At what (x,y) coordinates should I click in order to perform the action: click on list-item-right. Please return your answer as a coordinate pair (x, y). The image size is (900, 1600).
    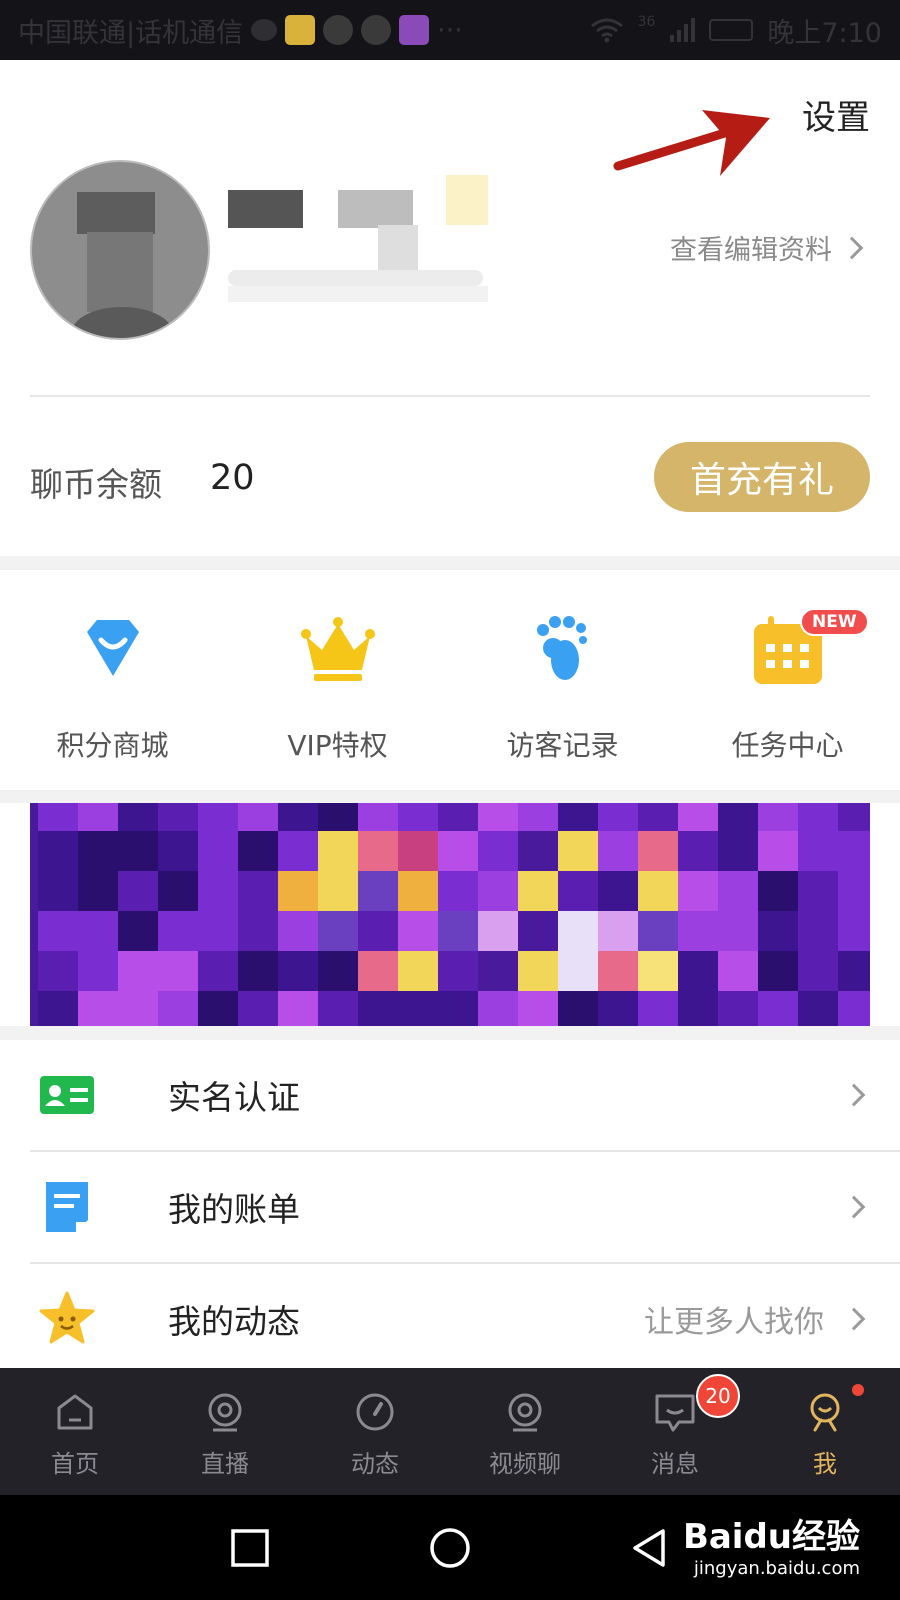
    Looking at the image, I should click on (854, 1095).